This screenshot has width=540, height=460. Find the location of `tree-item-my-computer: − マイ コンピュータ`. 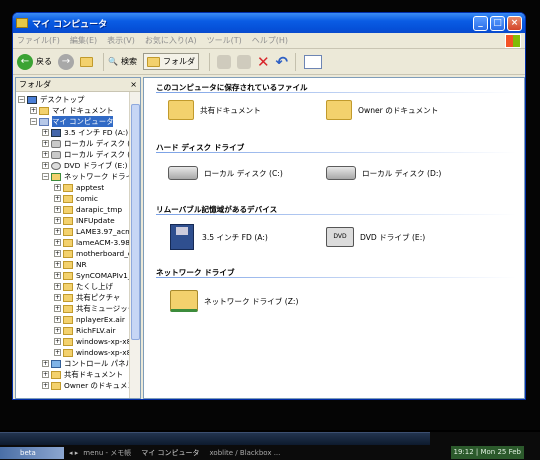

tree-item-my-computer: − マイ コンピュータ is located at coordinates (72, 121).